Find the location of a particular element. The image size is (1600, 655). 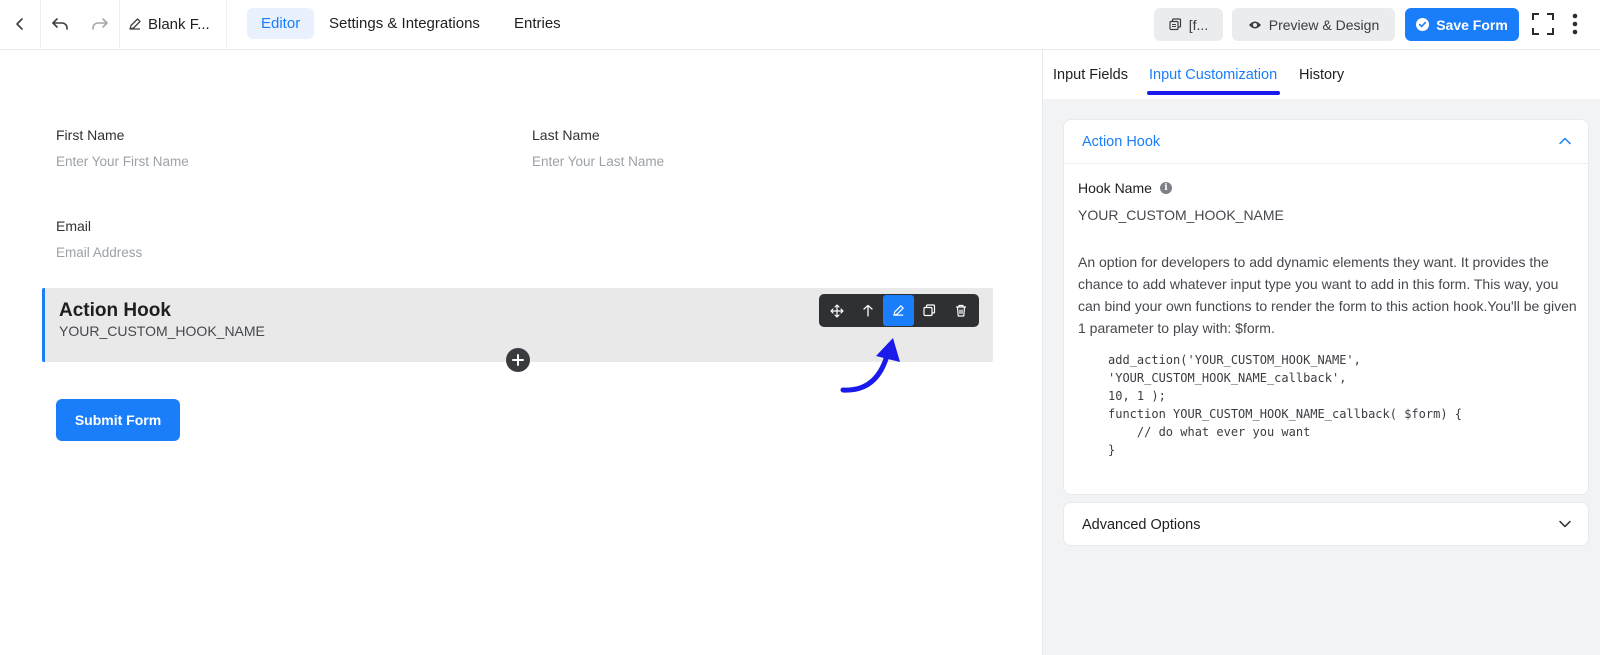

hook-name-label-text: Hook Name is located at coordinates (1115, 188).